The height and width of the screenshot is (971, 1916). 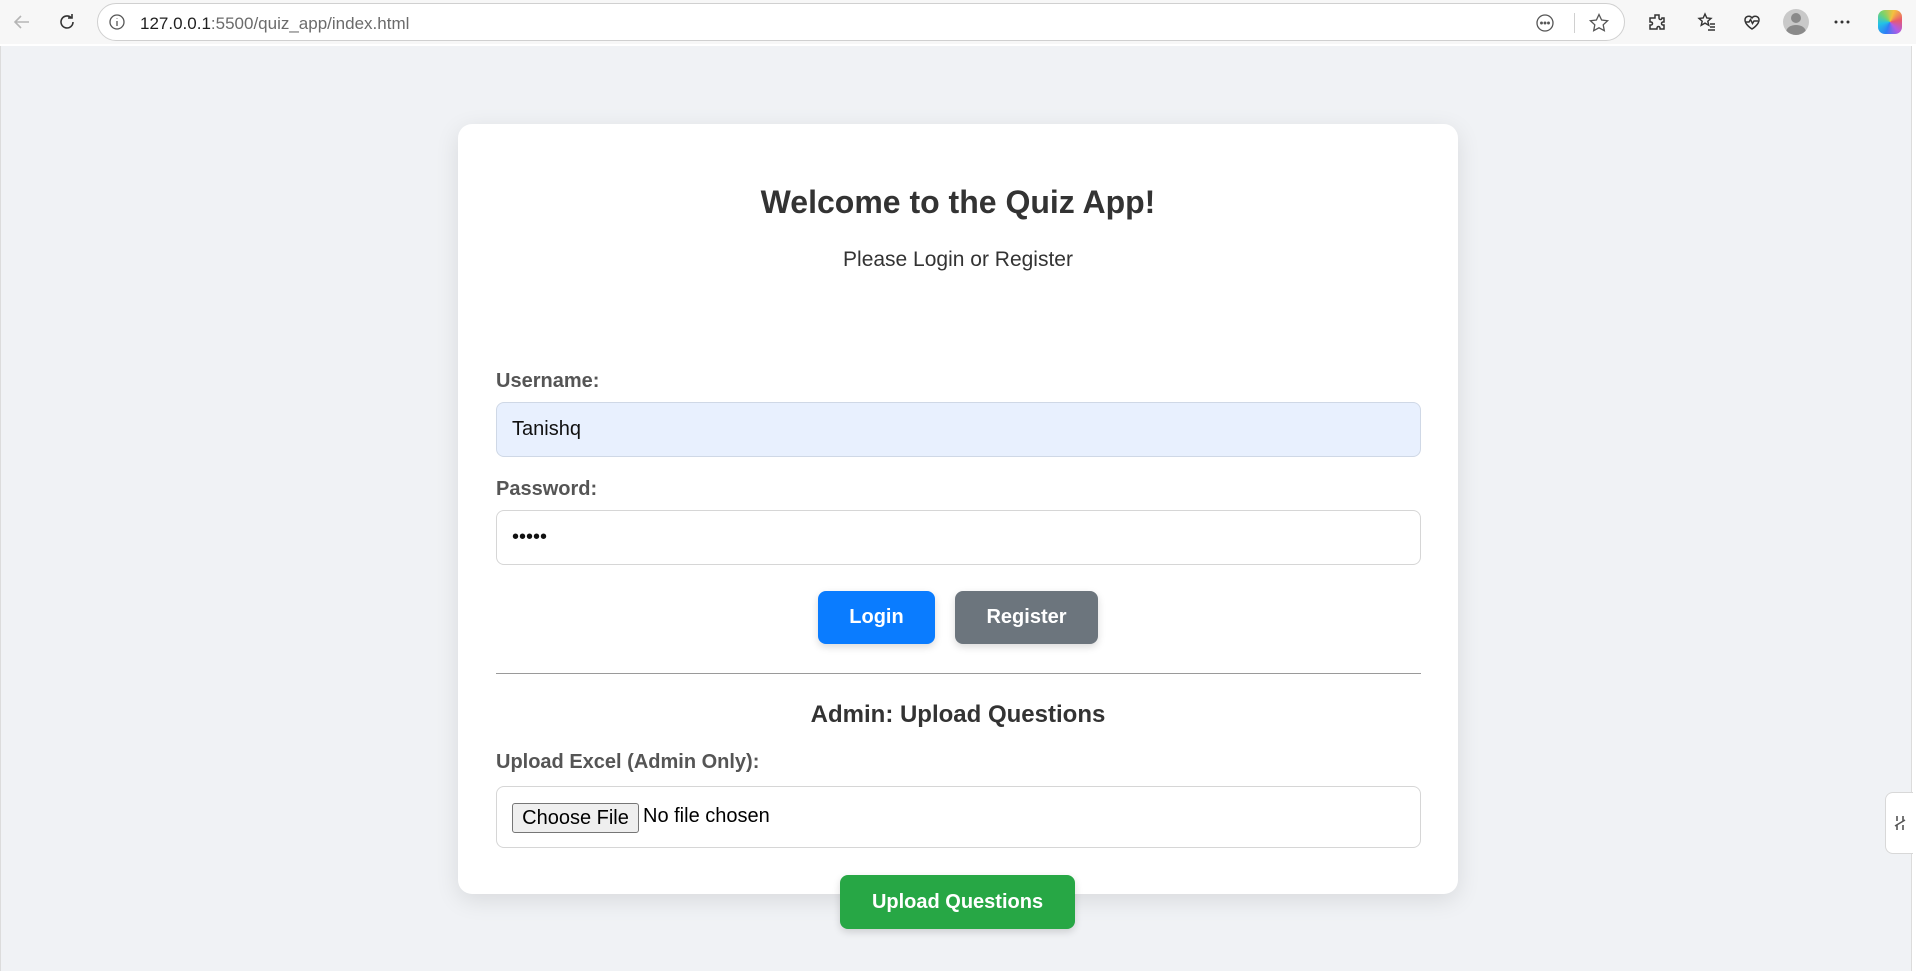 I want to click on copilot-icon, so click(x=1890, y=22).